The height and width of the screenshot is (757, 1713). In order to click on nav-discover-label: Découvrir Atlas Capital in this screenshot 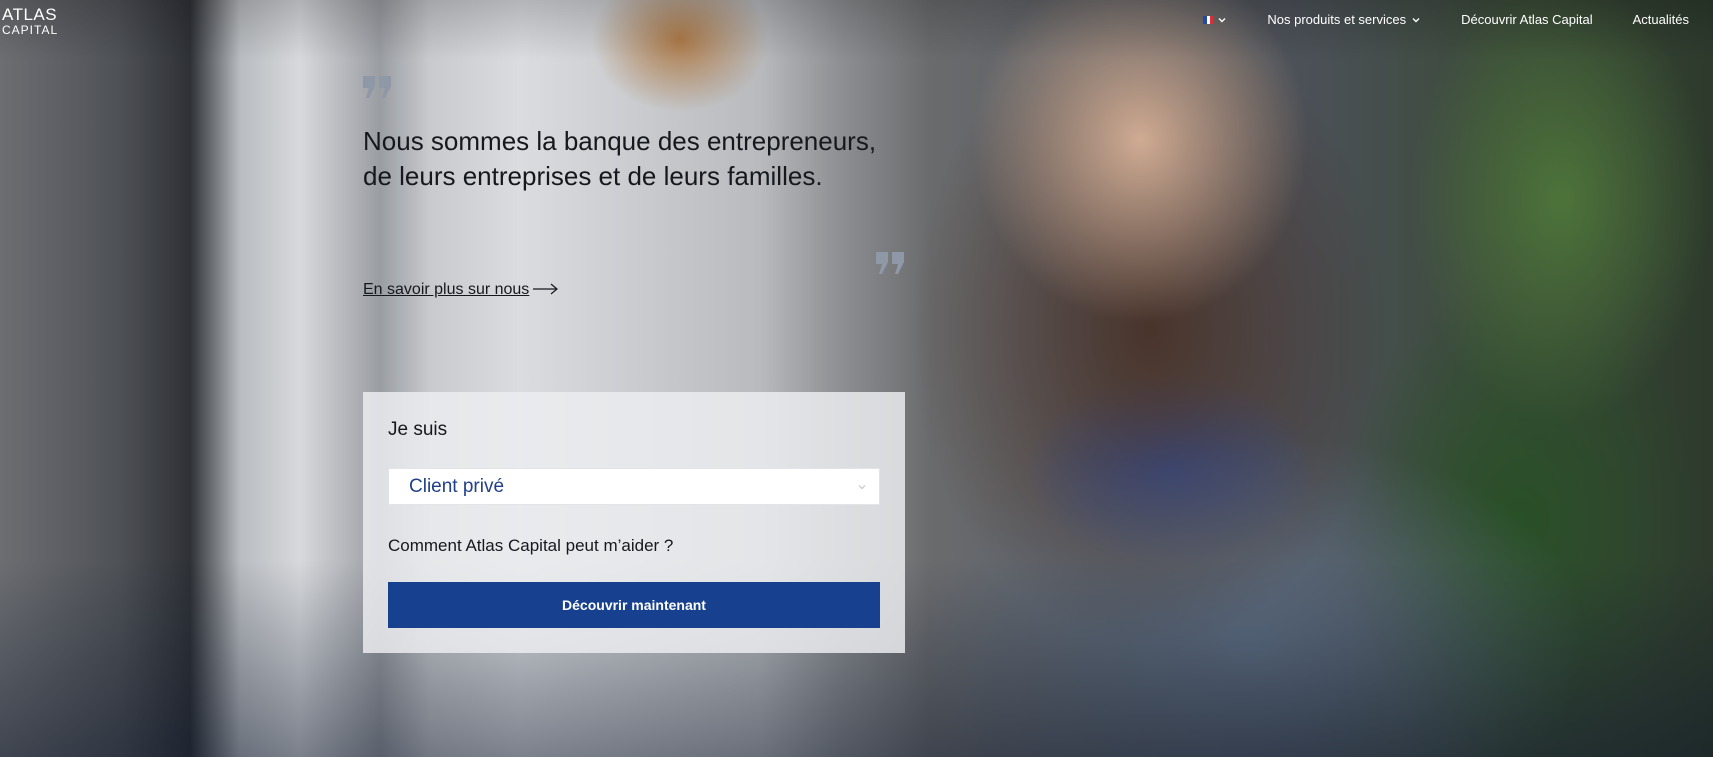, I will do `click(1527, 19)`.